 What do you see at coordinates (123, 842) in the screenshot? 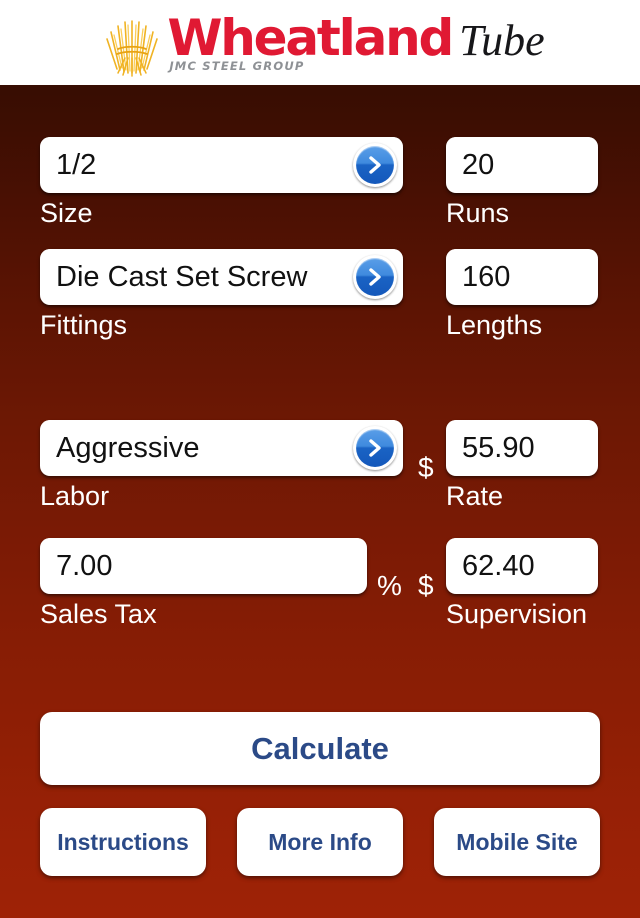
I see `instructions-button: Instructions` at bounding box center [123, 842].